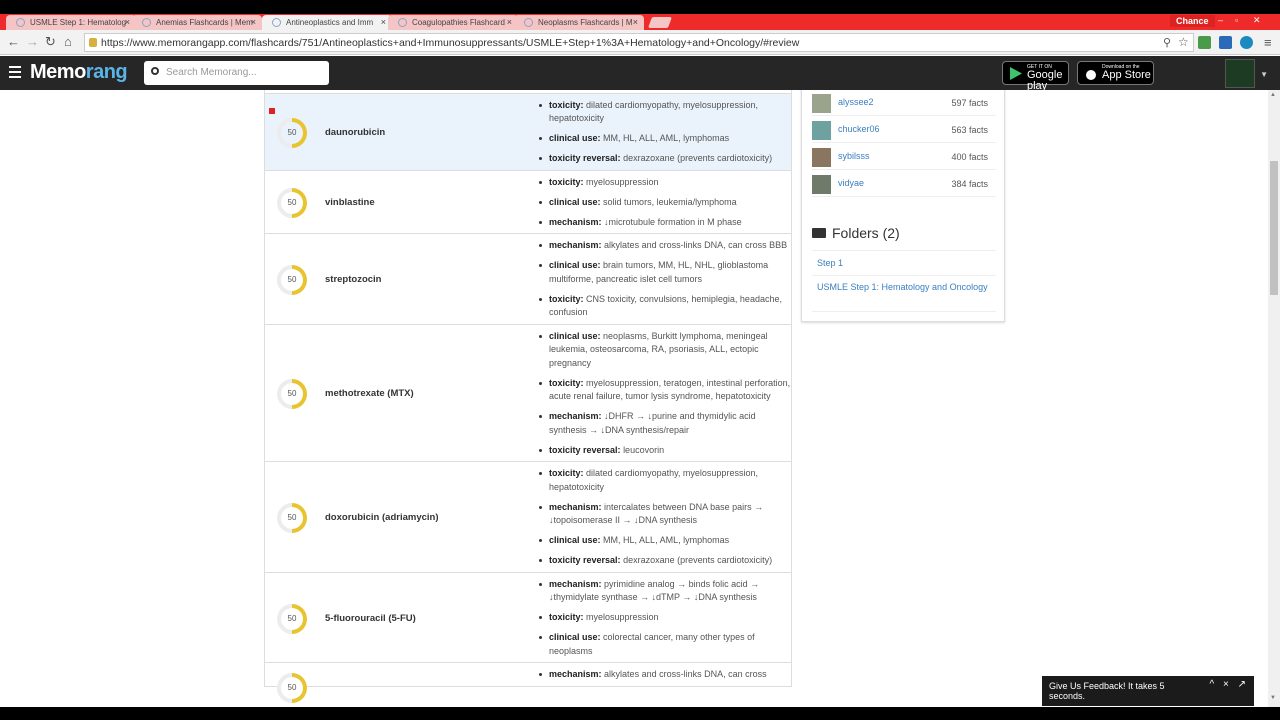 The width and height of the screenshot is (1280, 720). Describe the element at coordinates (644, 449) in the screenshot. I see `fact-text: leucovorin` at that location.